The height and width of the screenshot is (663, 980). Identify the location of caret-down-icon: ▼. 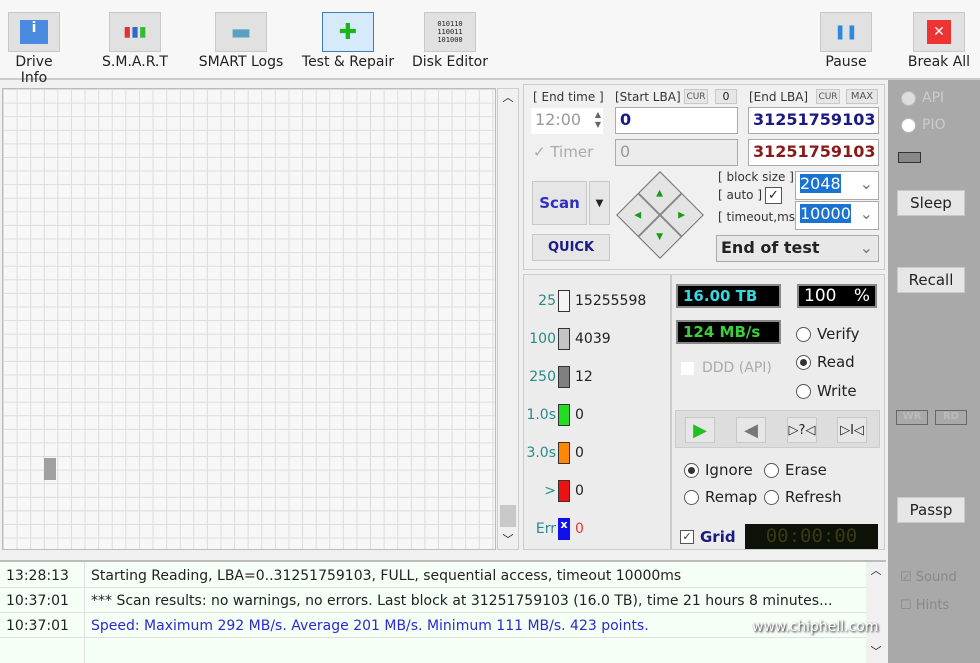
(599, 203).